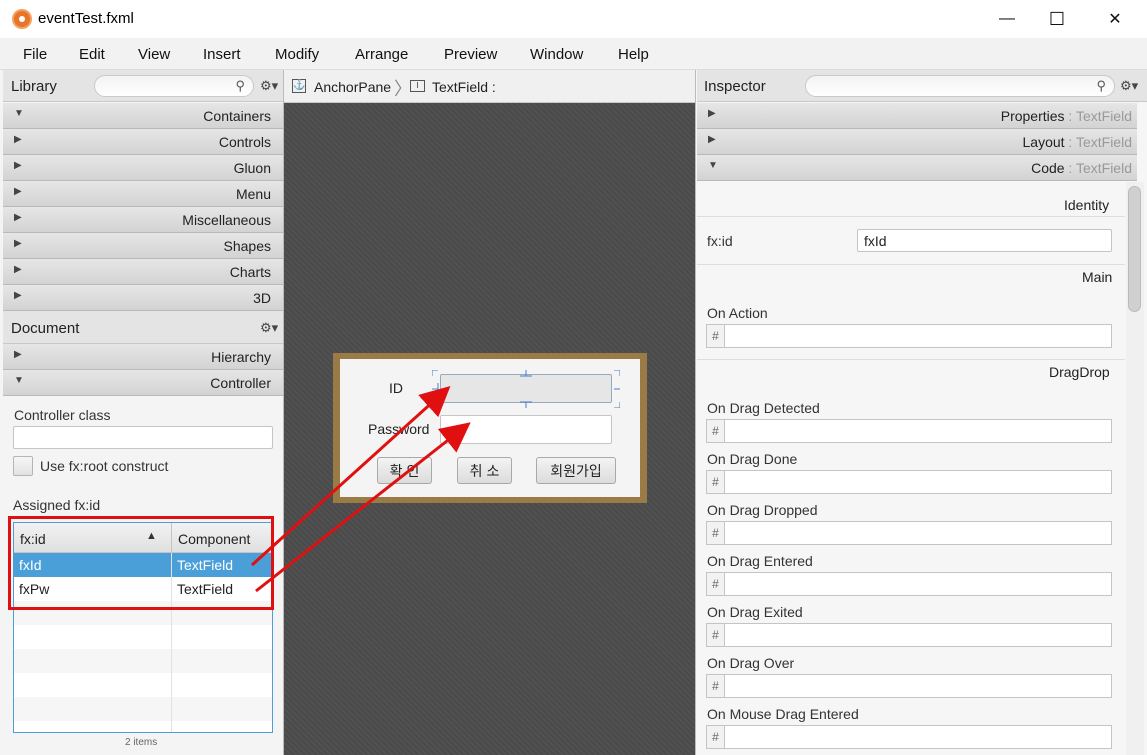  Describe the element at coordinates (633, 54) in the screenshot. I see `menu-help: Help` at that location.